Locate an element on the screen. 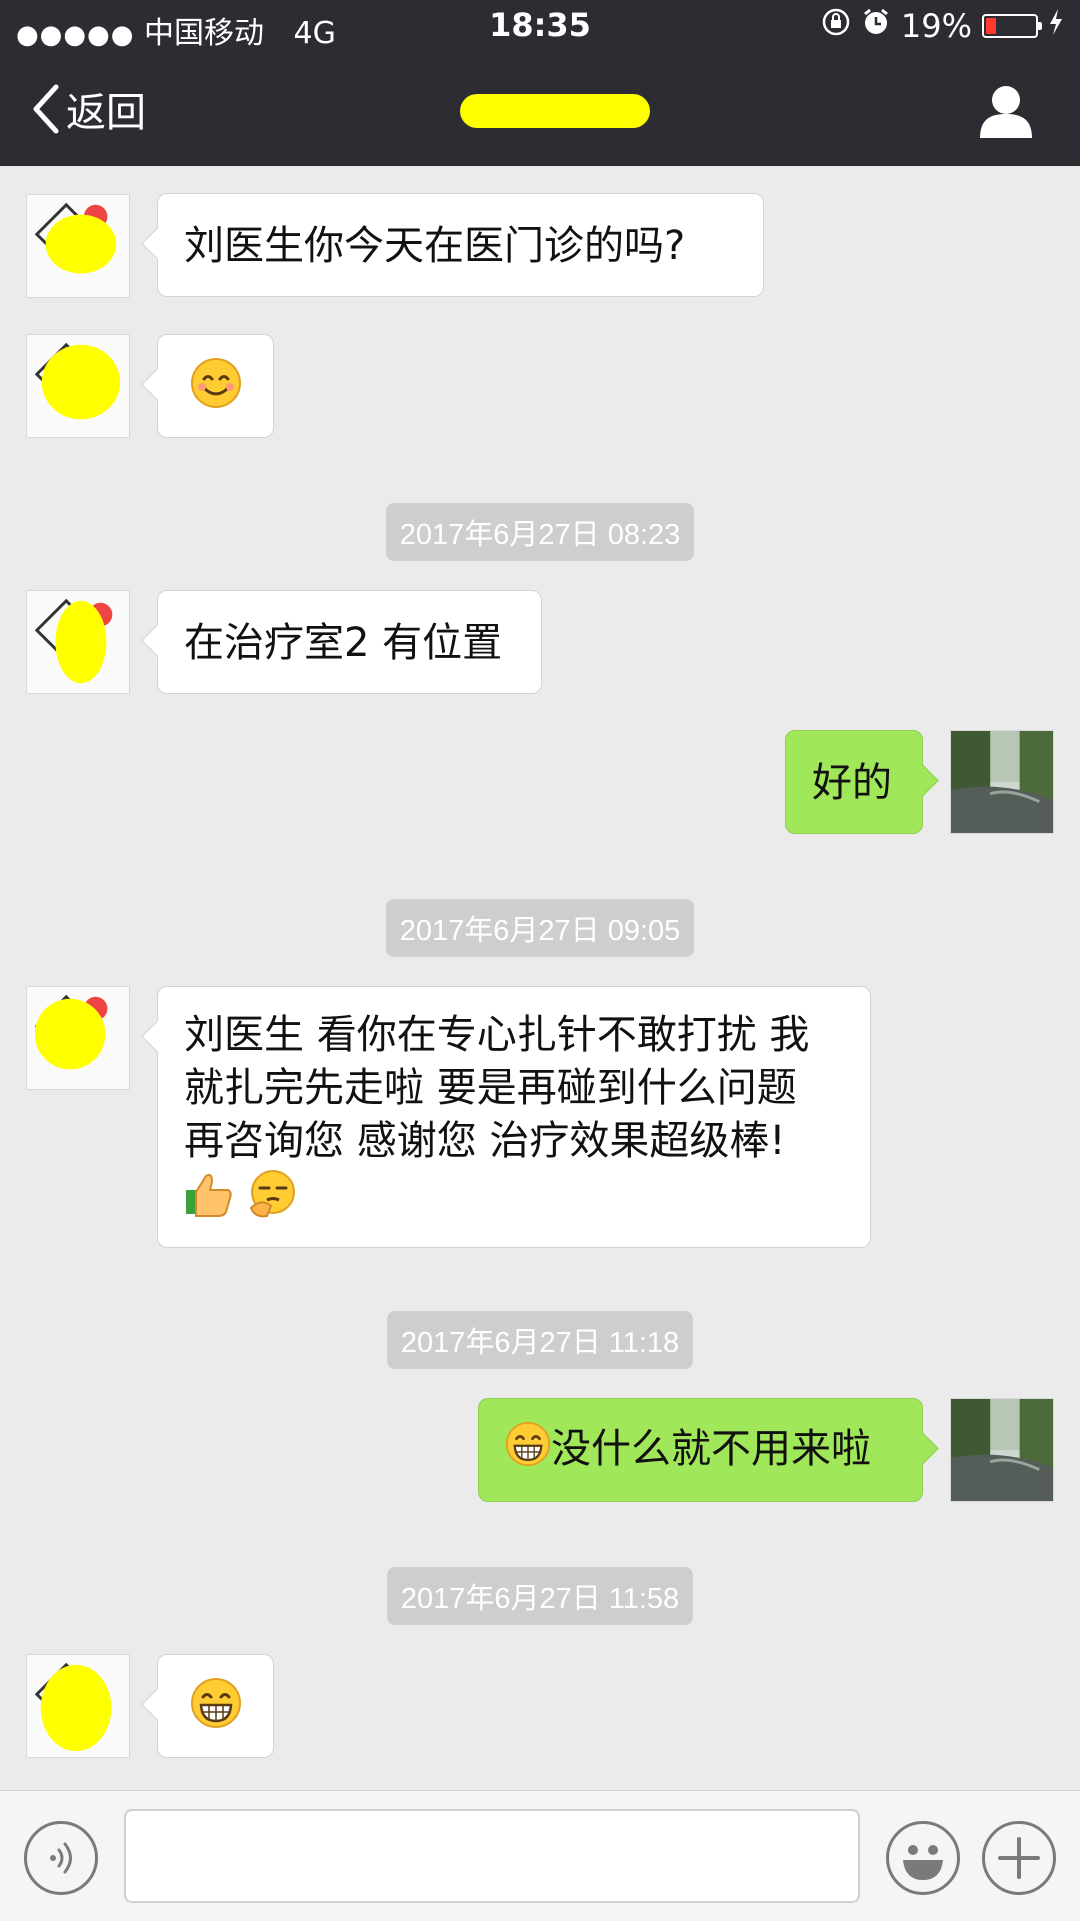 The height and width of the screenshot is (1921, 1080). timestamp: 2017年6月27日 09:05 is located at coordinates (540, 928).